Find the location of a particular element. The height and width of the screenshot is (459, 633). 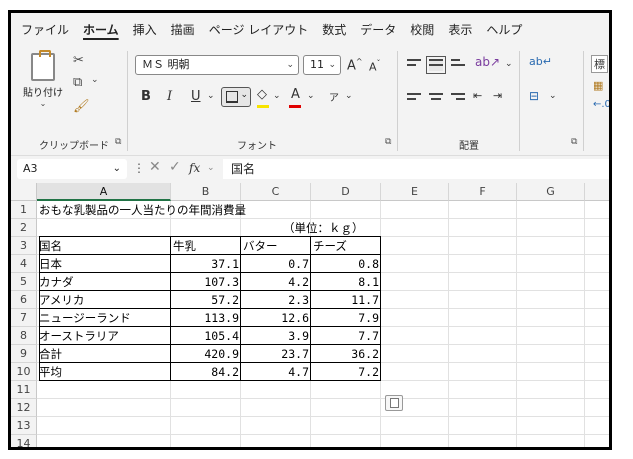

tab-file: ファイル is located at coordinates (45, 29).